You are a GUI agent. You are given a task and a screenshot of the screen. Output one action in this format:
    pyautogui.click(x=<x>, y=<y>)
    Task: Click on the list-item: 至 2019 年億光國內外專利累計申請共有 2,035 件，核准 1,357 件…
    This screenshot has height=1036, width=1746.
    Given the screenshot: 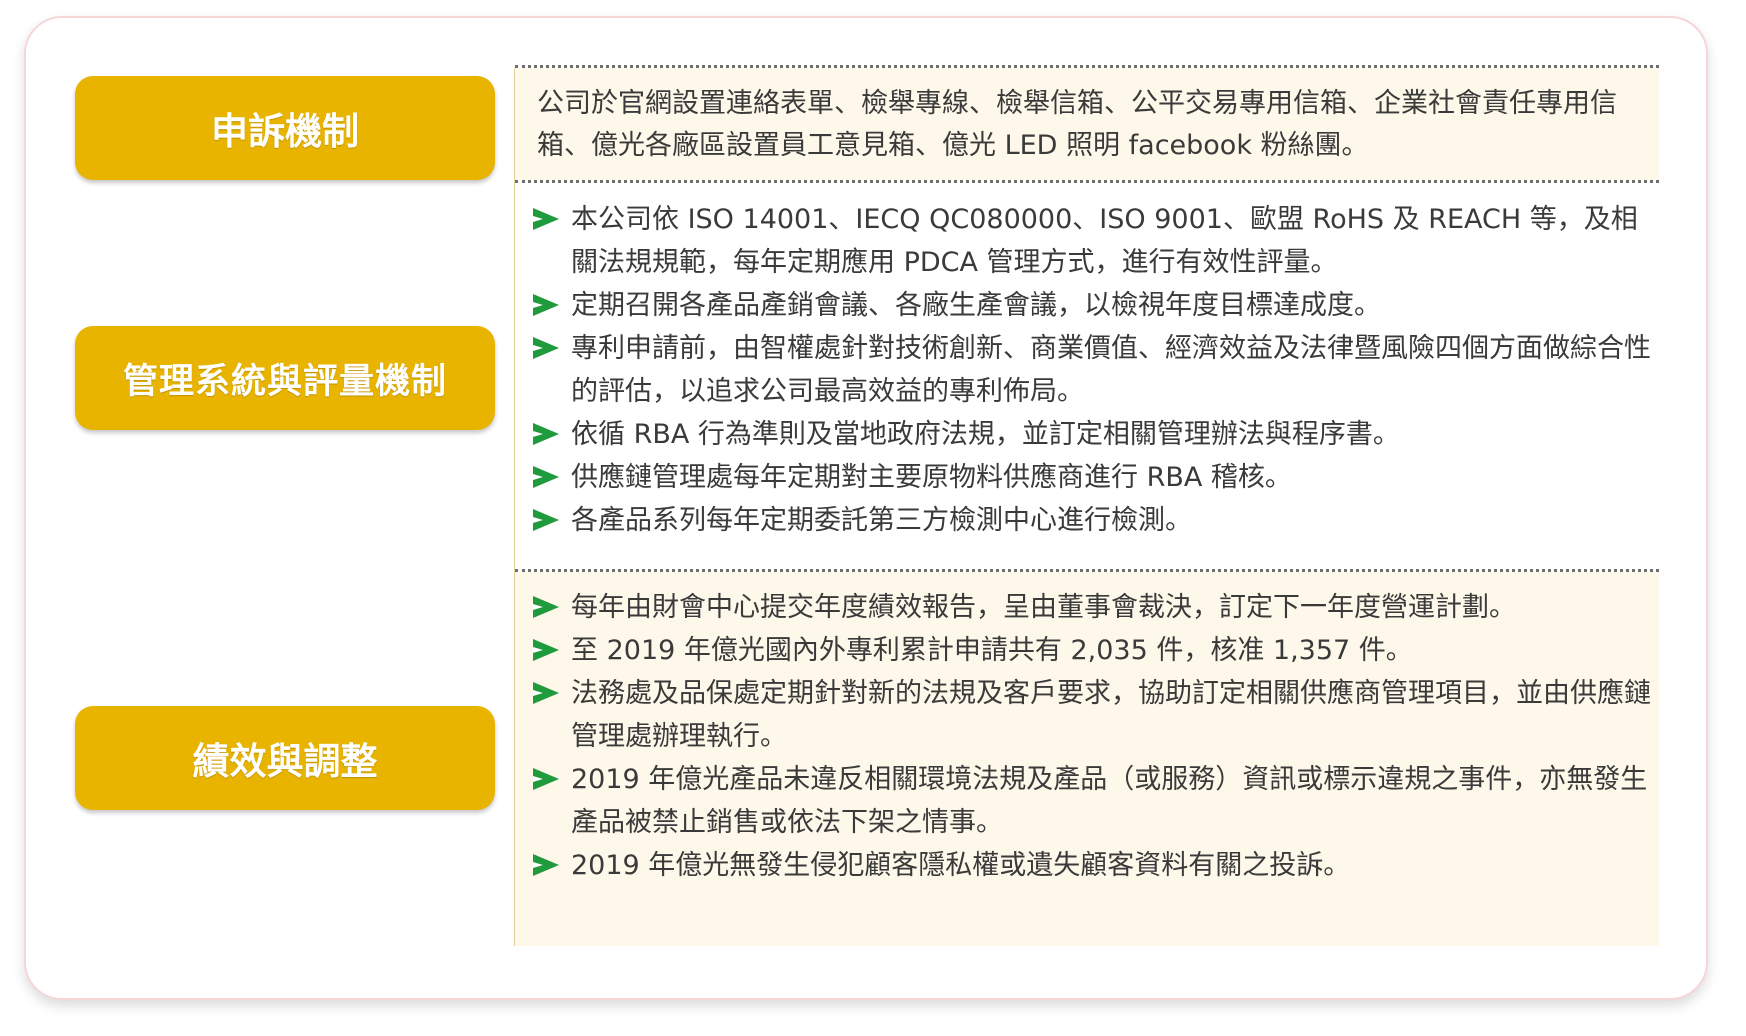 What is the action you would take?
    pyautogui.click(x=1093, y=650)
    